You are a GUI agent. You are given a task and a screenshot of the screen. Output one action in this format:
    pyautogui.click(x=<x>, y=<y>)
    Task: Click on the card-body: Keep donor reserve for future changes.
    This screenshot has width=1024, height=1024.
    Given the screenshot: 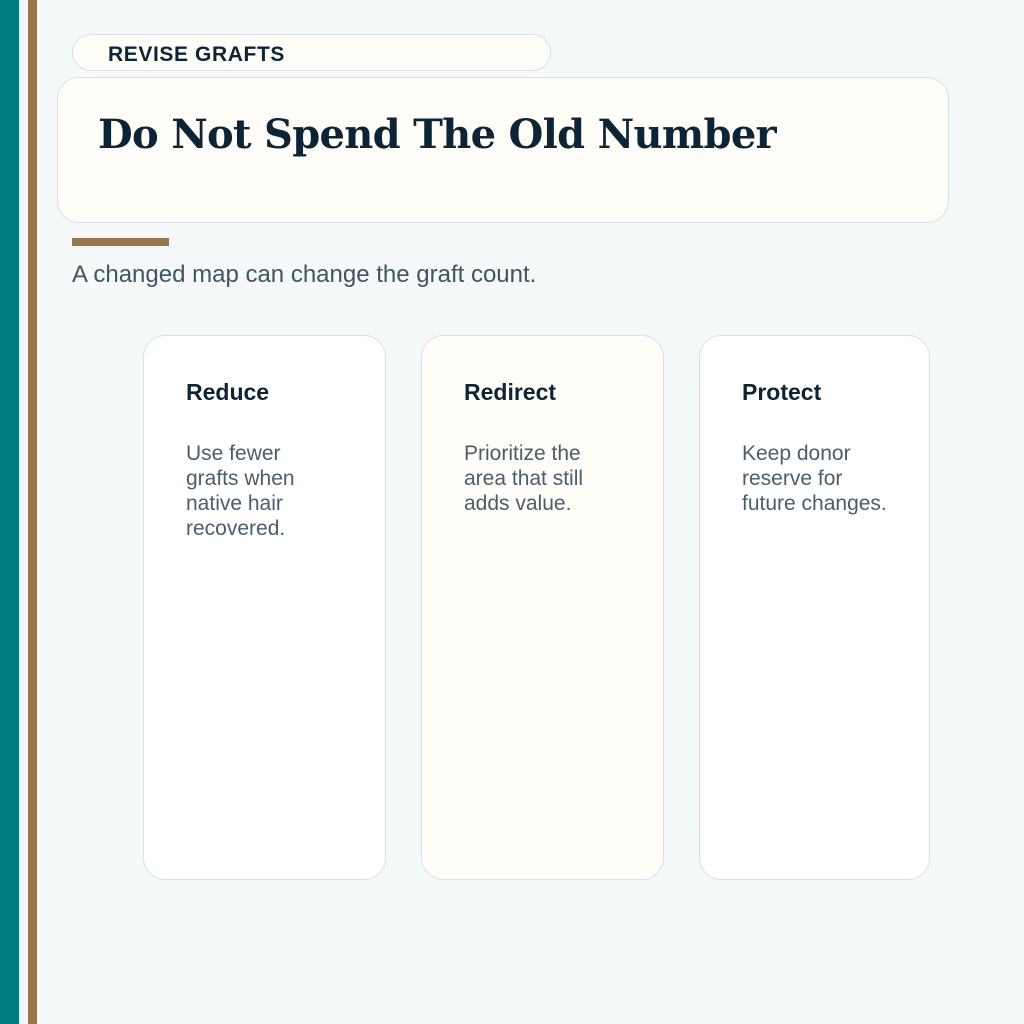 What is the action you would take?
    pyautogui.click(x=814, y=478)
    